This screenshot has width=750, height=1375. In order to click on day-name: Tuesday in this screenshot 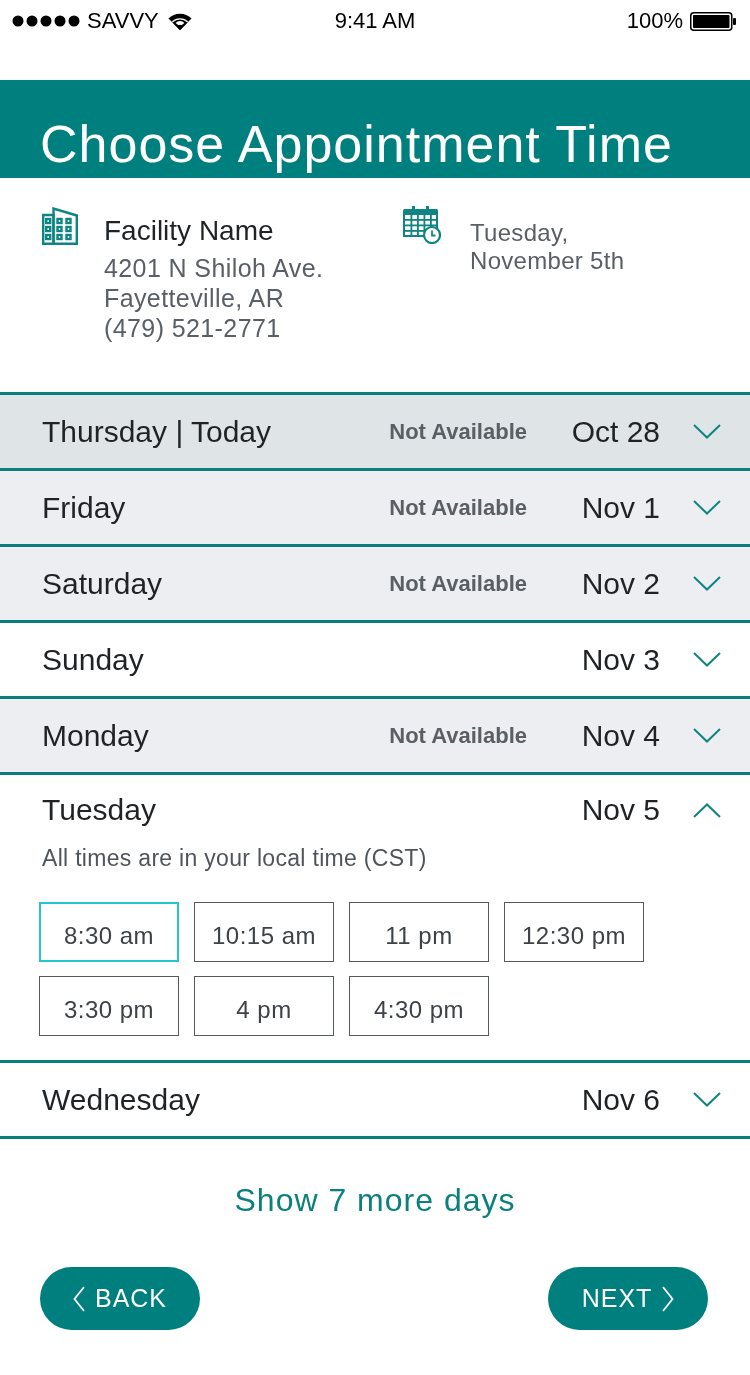, I will do `click(99, 810)`.